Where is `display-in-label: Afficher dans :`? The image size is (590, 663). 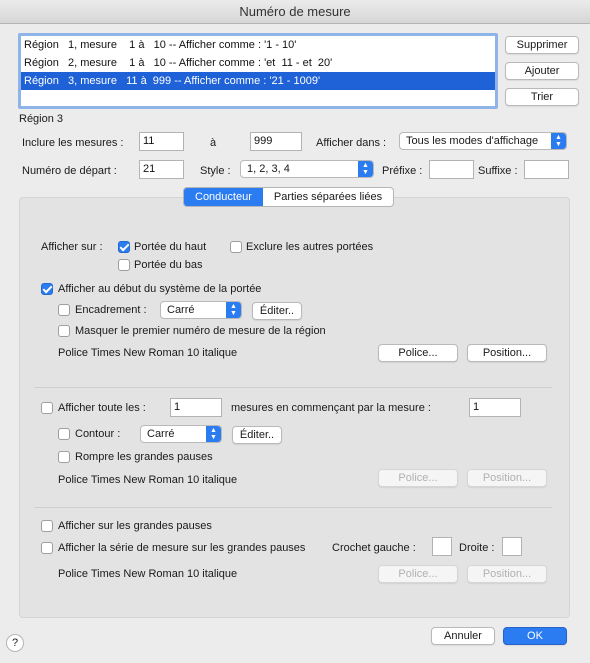 display-in-label: Afficher dans : is located at coordinates (351, 143).